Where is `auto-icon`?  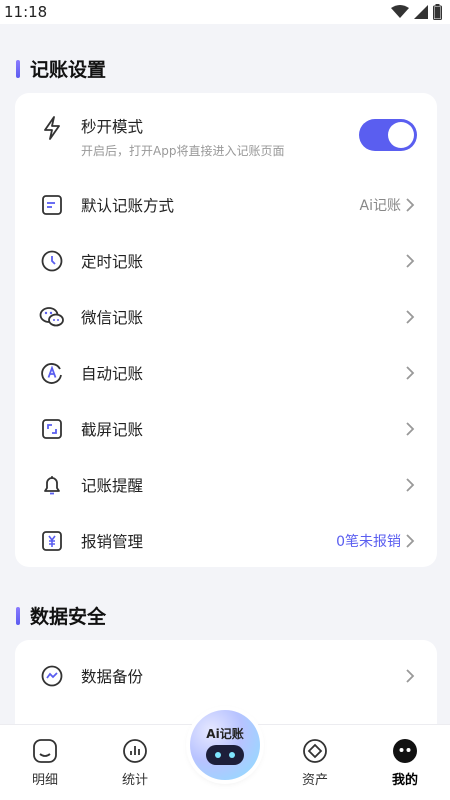 auto-icon is located at coordinates (52, 373).